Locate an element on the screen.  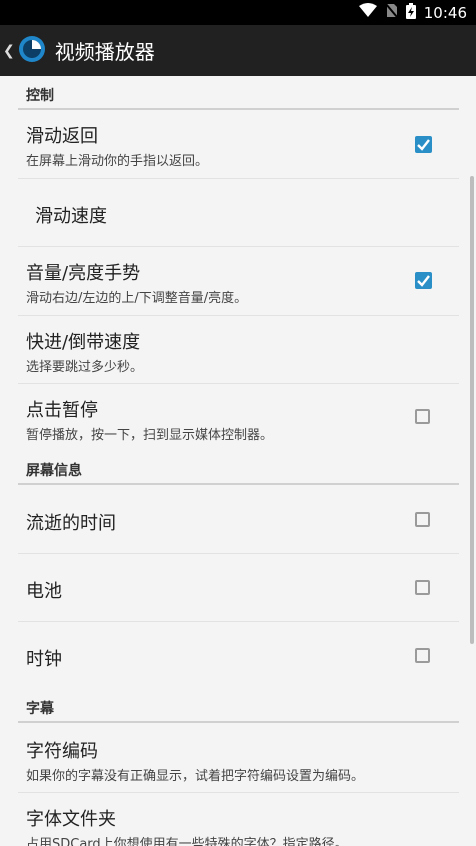
battery-charging-icon is located at coordinates (410, 12).